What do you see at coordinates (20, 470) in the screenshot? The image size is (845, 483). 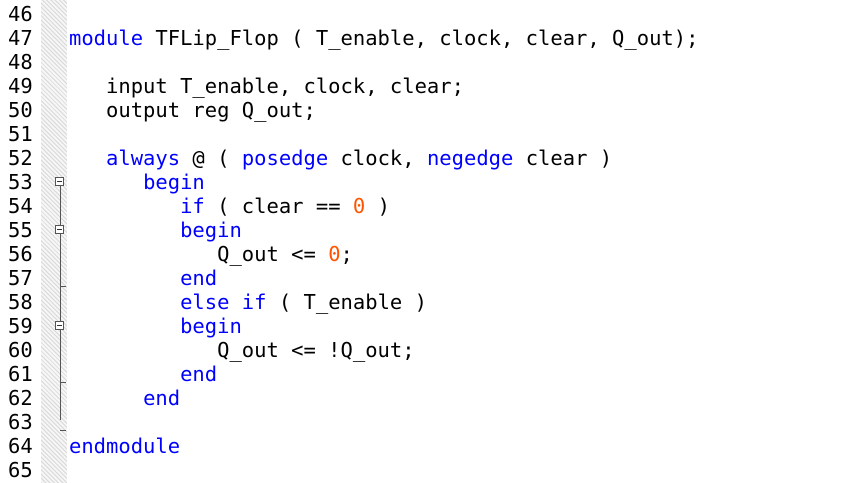 I see `line-number: 65` at bounding box center [20, 470].